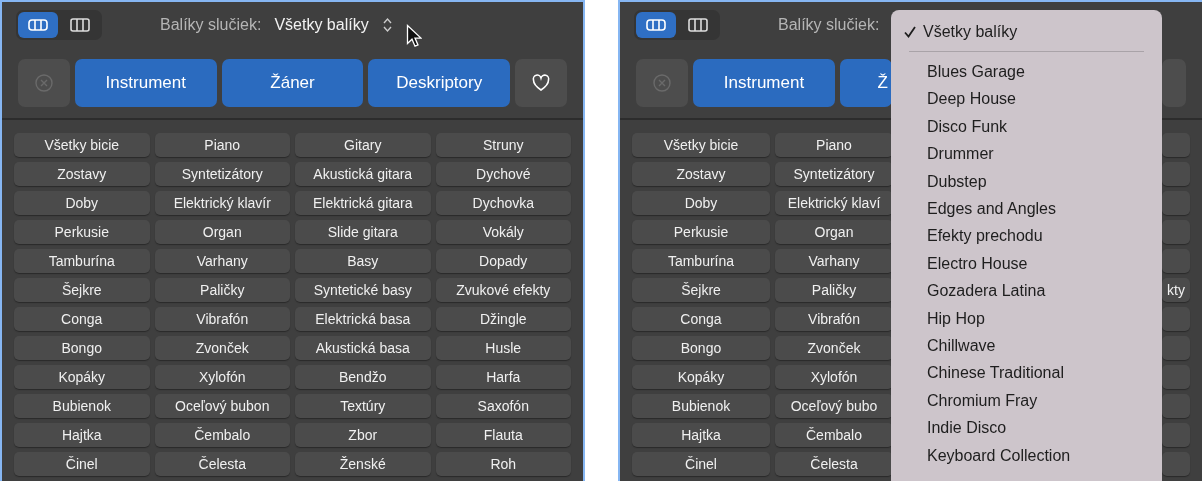 Image resolution: width=1202 pixels, height=481 pixels. Describe the element at coordinates (503, 464) in the screenshot. I see `filter-tag: Roh` at that location.